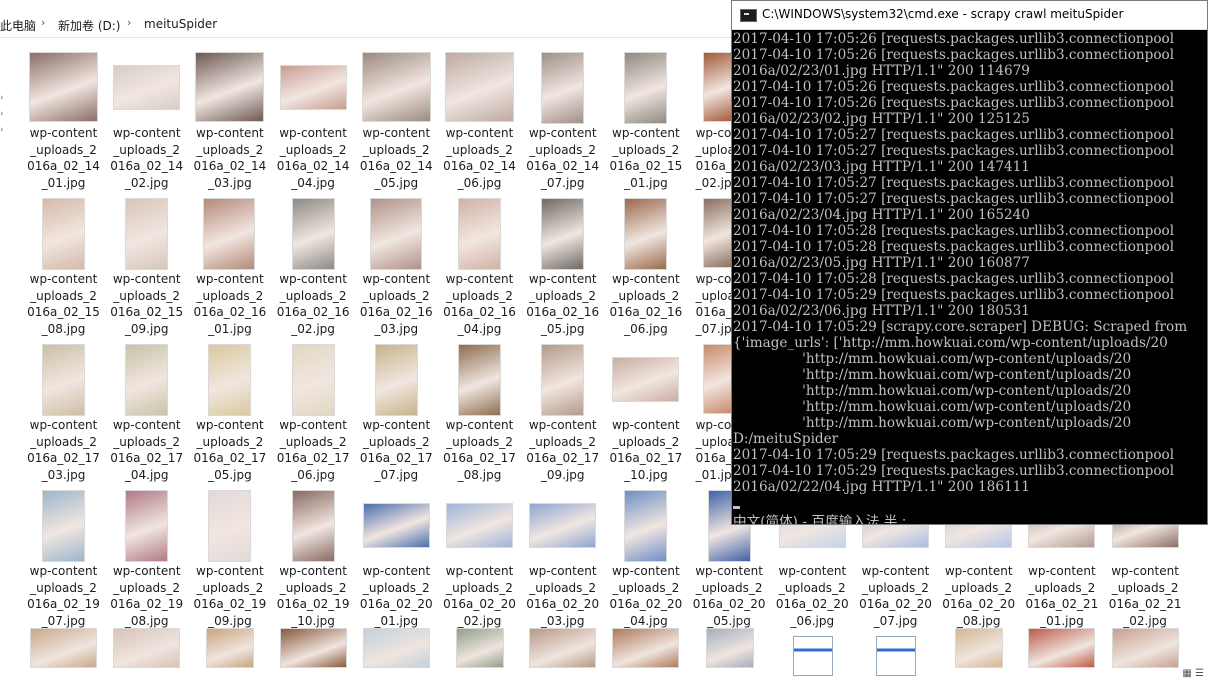 The width and height of the screenshot is (1208, 679). I want to click on file-item: wp-content _uploads_2 016a_02_17 _08.jpg, so click(479, 413).